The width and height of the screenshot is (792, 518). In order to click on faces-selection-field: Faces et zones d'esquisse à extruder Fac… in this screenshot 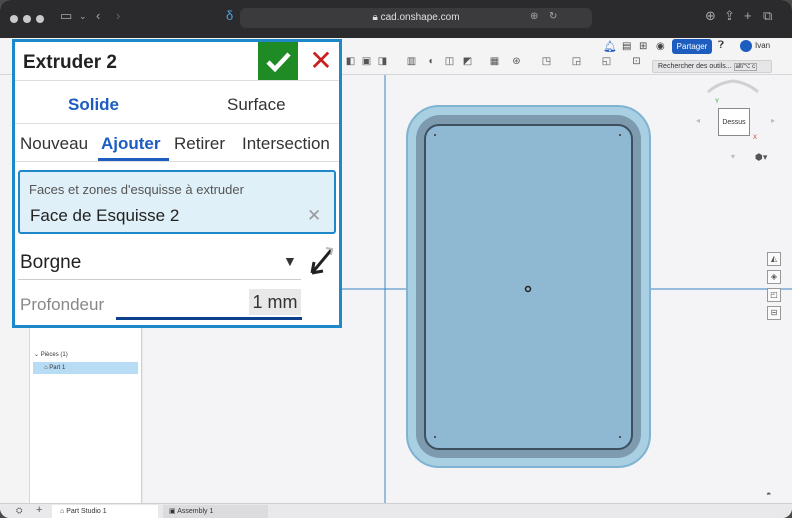, I will do `click(177, 202)`.